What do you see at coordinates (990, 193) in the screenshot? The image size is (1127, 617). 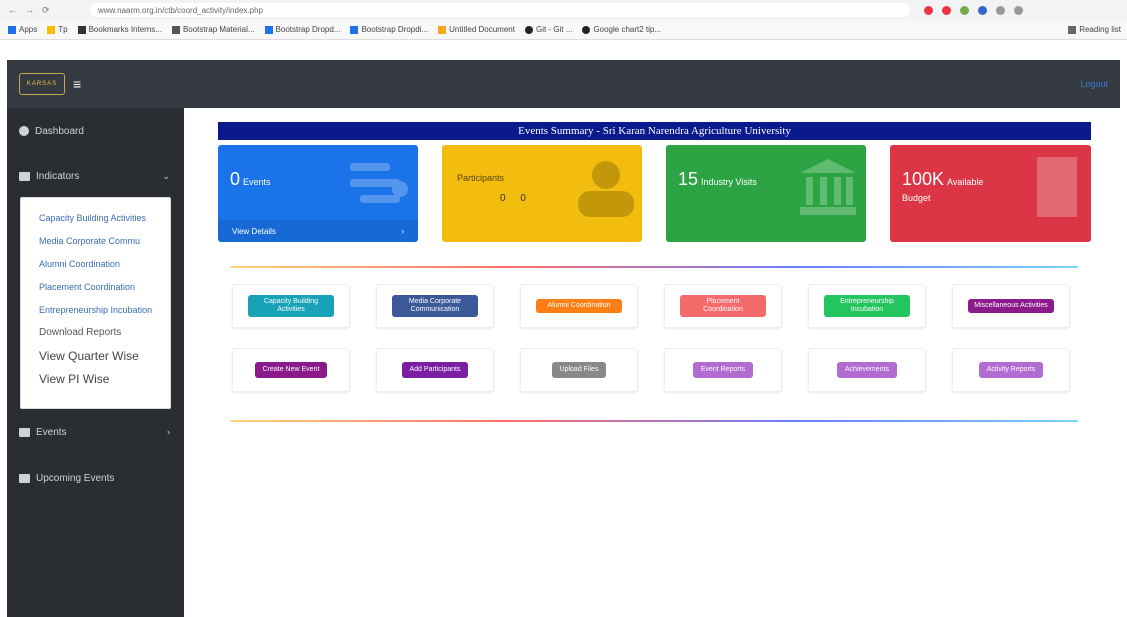 I see `budget-card: 100K Available Budget` at bounding box center [990, 193].